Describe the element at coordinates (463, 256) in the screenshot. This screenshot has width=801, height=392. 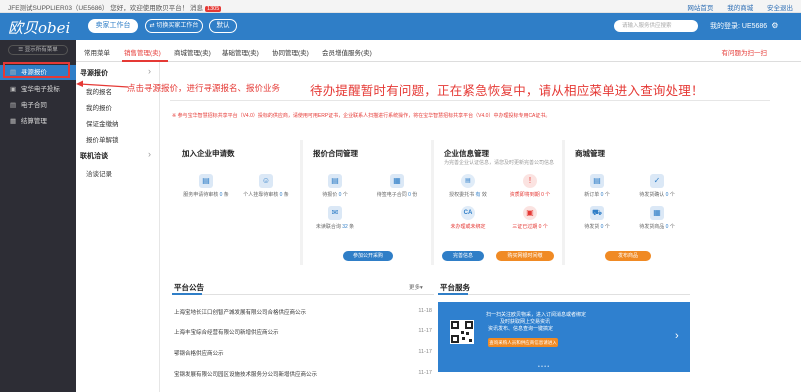
I see `complete-info-button: 完善信息` at that location.